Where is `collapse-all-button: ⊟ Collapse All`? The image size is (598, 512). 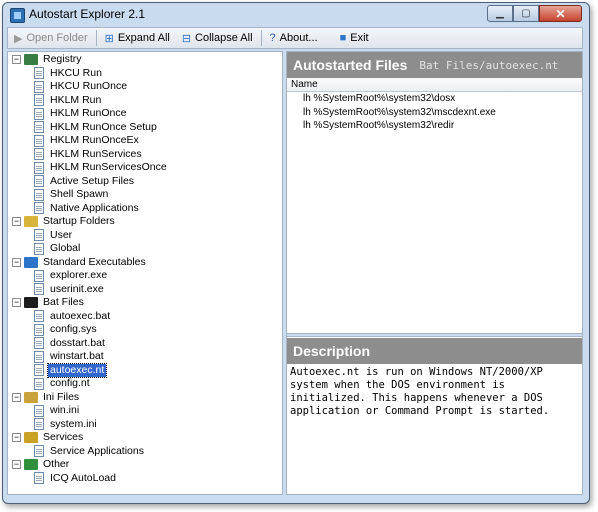 collapse-all-button: ⊟ Collapse All is located at coordinates (217, 38).